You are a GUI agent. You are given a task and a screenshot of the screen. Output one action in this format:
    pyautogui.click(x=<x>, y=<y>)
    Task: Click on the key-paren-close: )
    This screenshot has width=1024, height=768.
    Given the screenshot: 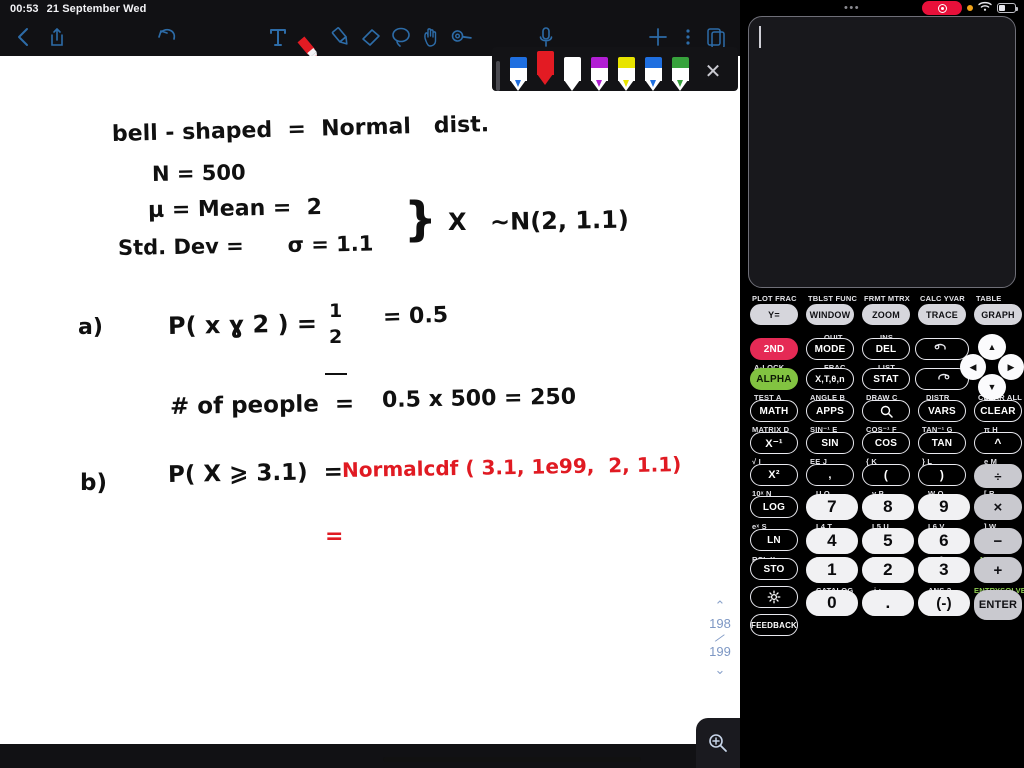 What is the action you would take?
    pyautogui.click(x=942, y=475)
    